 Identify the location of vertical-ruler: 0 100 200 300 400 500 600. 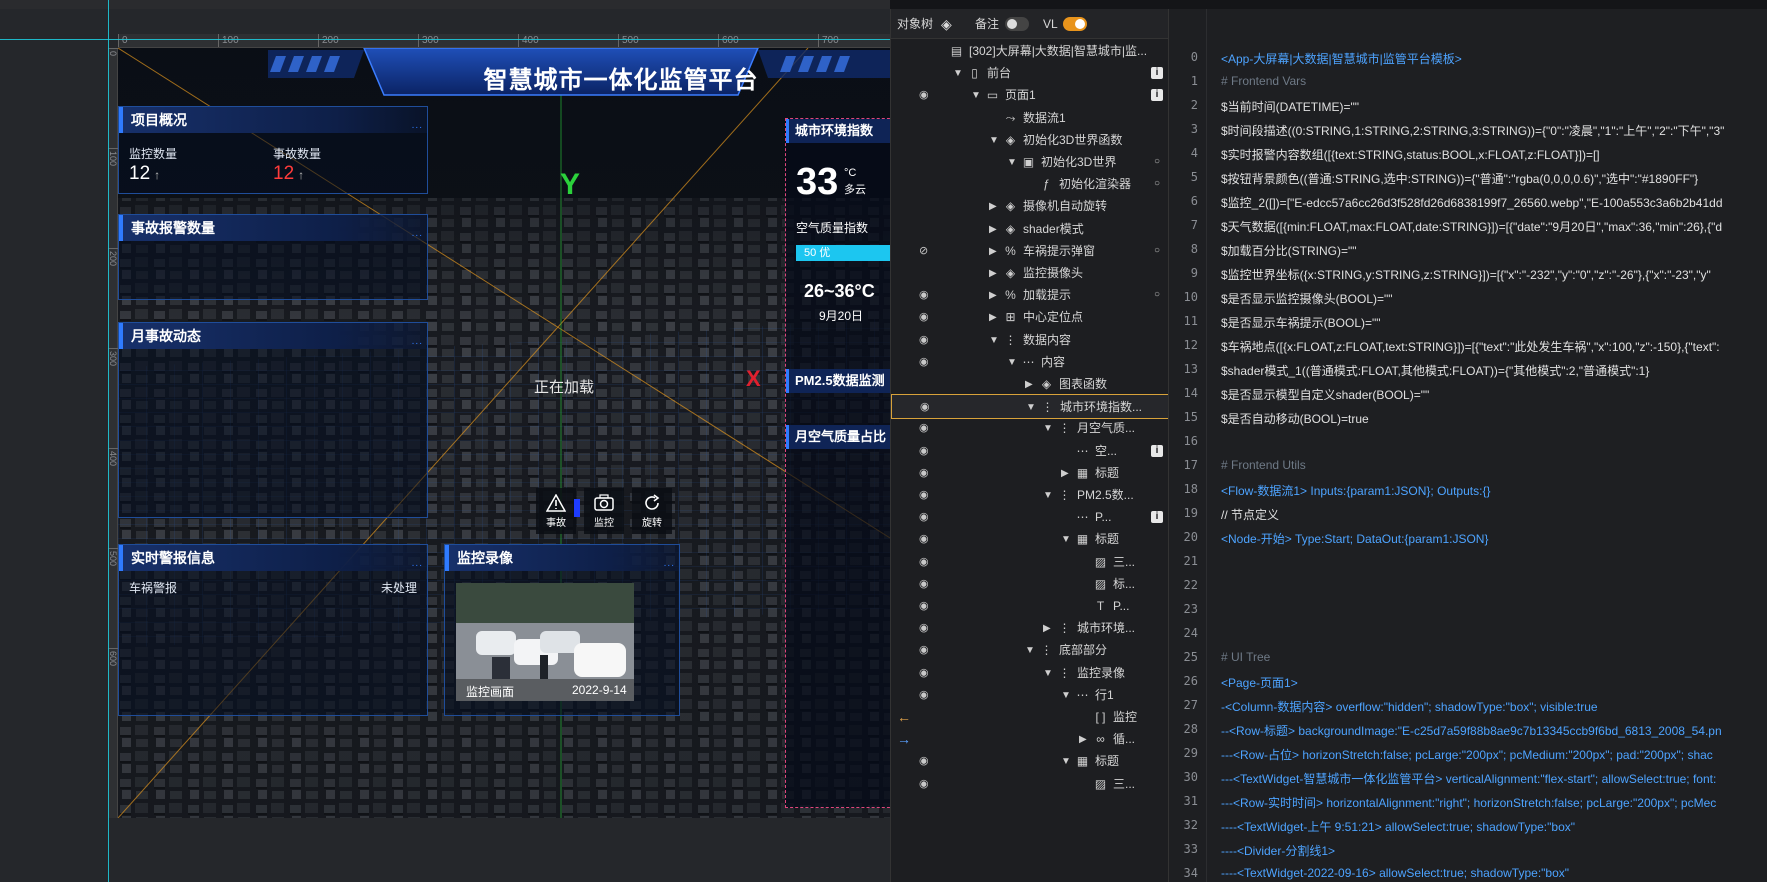
(113, 433).